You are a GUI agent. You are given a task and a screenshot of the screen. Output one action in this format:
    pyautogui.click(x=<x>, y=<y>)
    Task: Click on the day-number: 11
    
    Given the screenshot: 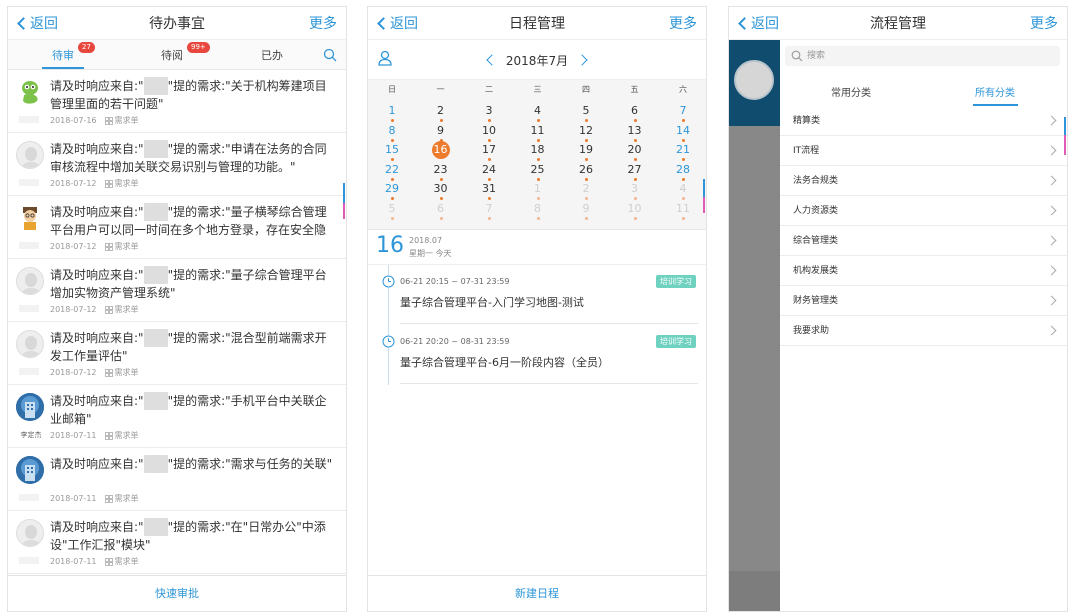 What is the action you would take?
    pyautogui.click(x=683, y=208)
    